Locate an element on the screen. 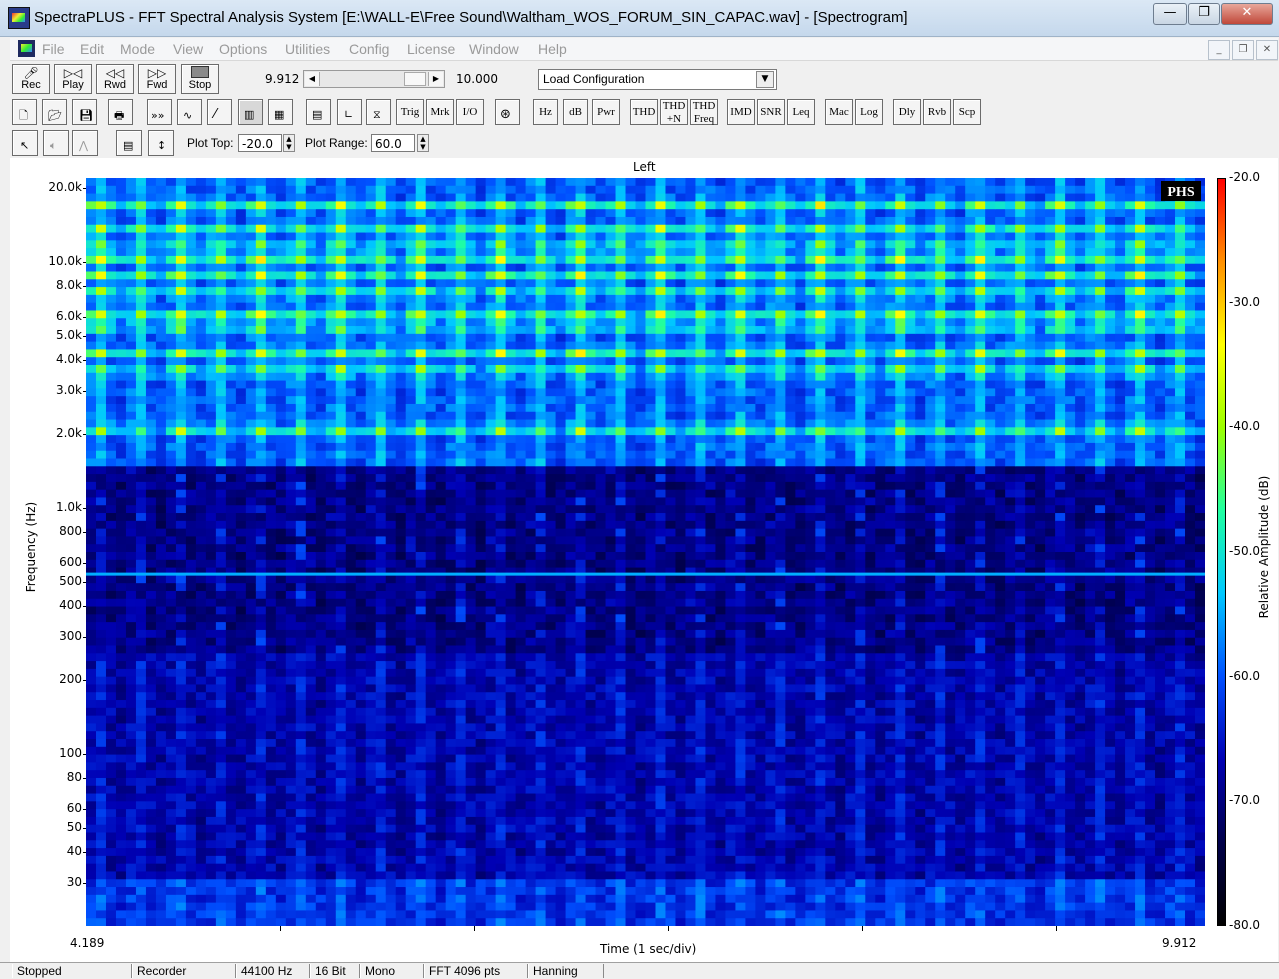  plot-range-spinner: ▲ ▼ is located at coordinates (423, 143).